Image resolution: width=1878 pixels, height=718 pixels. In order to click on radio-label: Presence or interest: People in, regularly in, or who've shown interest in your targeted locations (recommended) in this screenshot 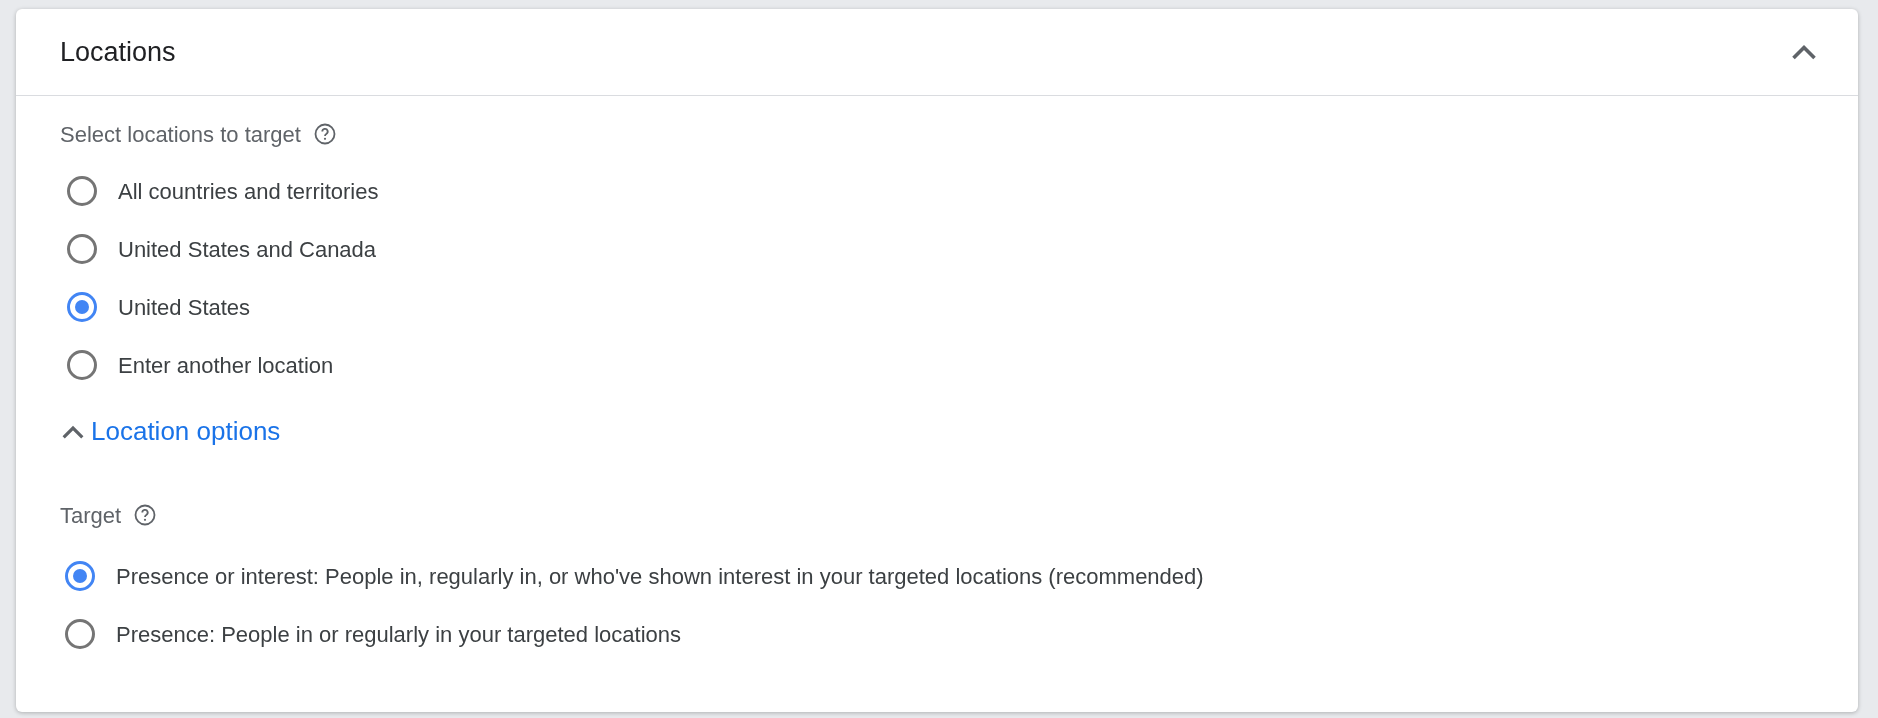, I will do `click(660, 576)`.